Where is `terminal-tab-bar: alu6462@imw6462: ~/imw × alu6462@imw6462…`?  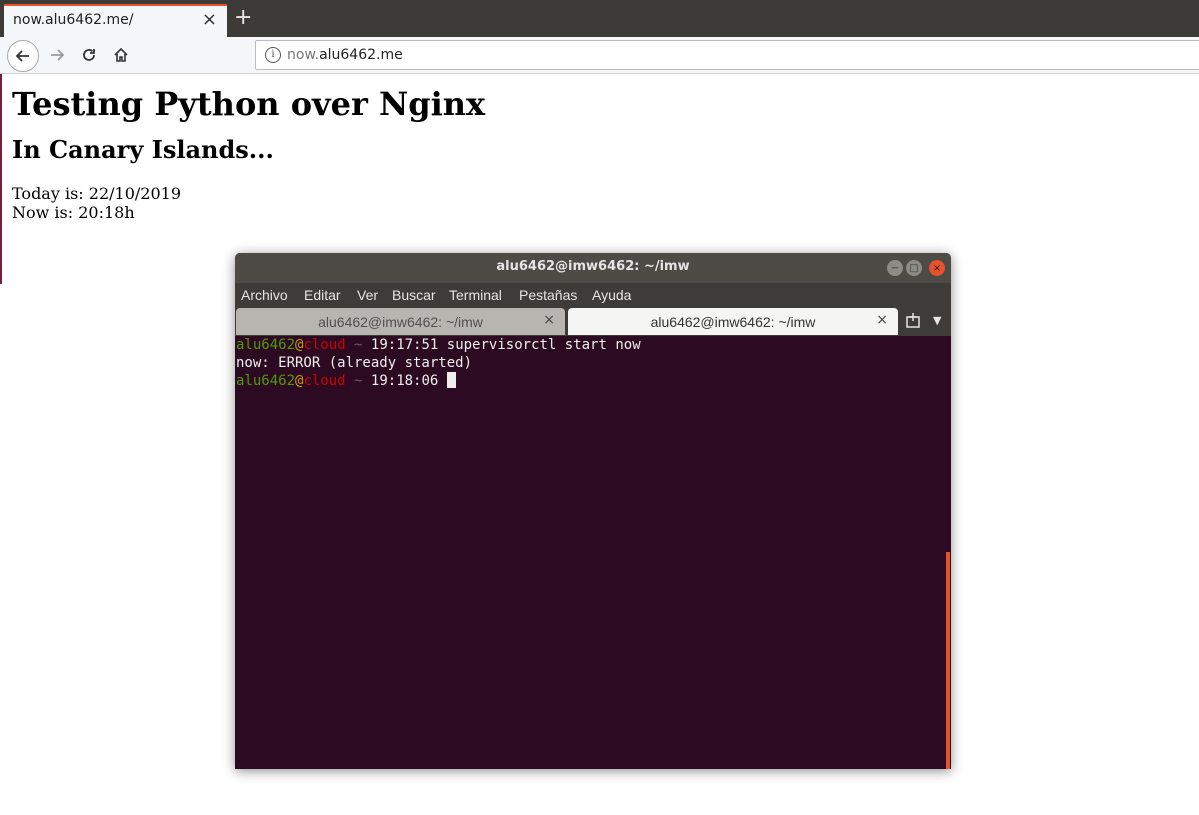
terminal-tab-bar: alu6462@imw6462: ~/imw × alu6462@imw6462… is located at coordinates (593, 322).